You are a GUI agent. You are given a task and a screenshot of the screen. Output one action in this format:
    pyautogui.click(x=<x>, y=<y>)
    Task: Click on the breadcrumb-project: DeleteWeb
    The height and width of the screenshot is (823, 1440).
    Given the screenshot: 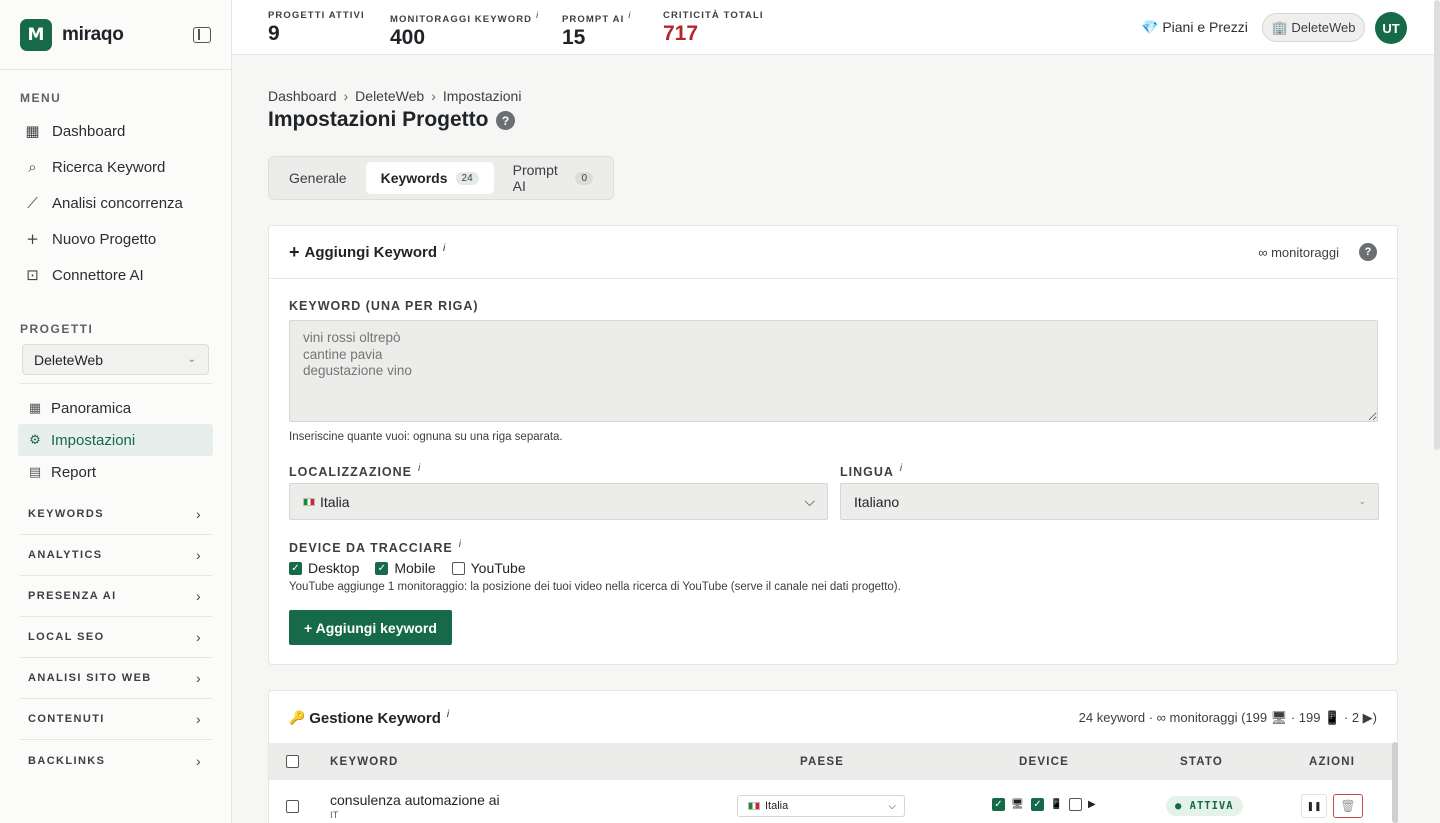 What is the action you would take?
    pyautogui.click(x=389, y=96)
    